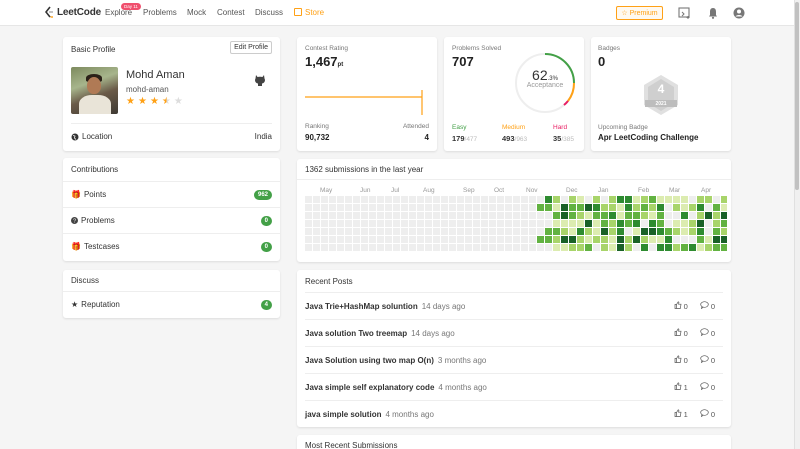 The width and height of the screenshot is (800, 449). I want to click on comment-icon, so click(704, 387).